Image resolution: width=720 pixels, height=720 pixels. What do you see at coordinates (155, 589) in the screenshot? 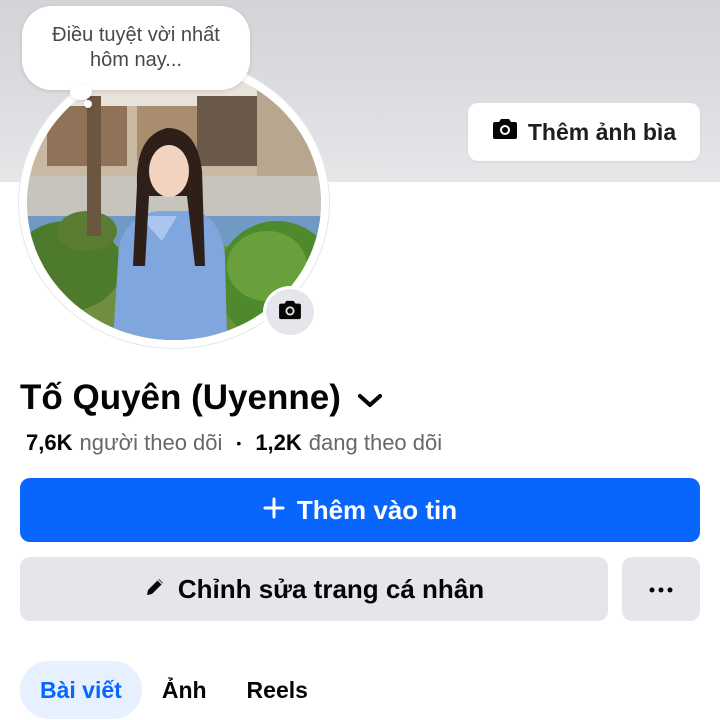
I see `pencil-icon` at bounding box center [155, 589].